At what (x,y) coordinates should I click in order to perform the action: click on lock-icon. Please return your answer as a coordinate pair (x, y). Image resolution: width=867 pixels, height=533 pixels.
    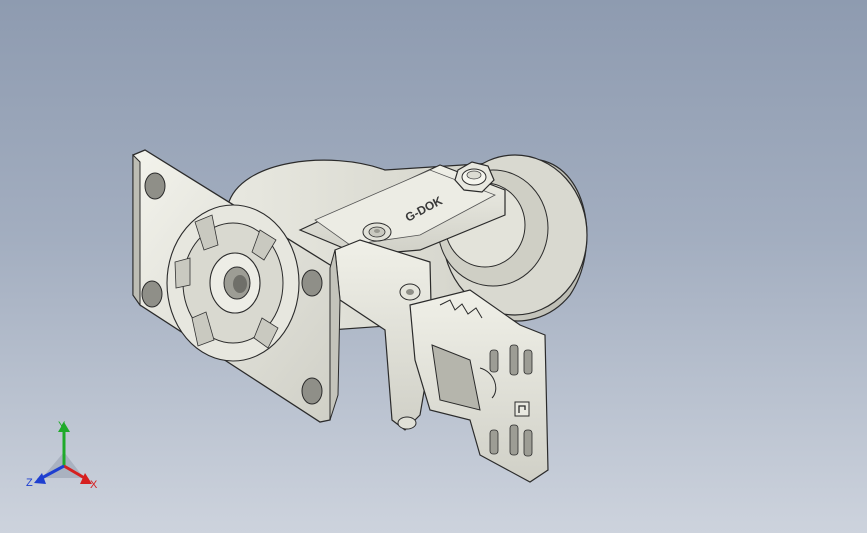
    Looking at the image, I should click on (522, 409).